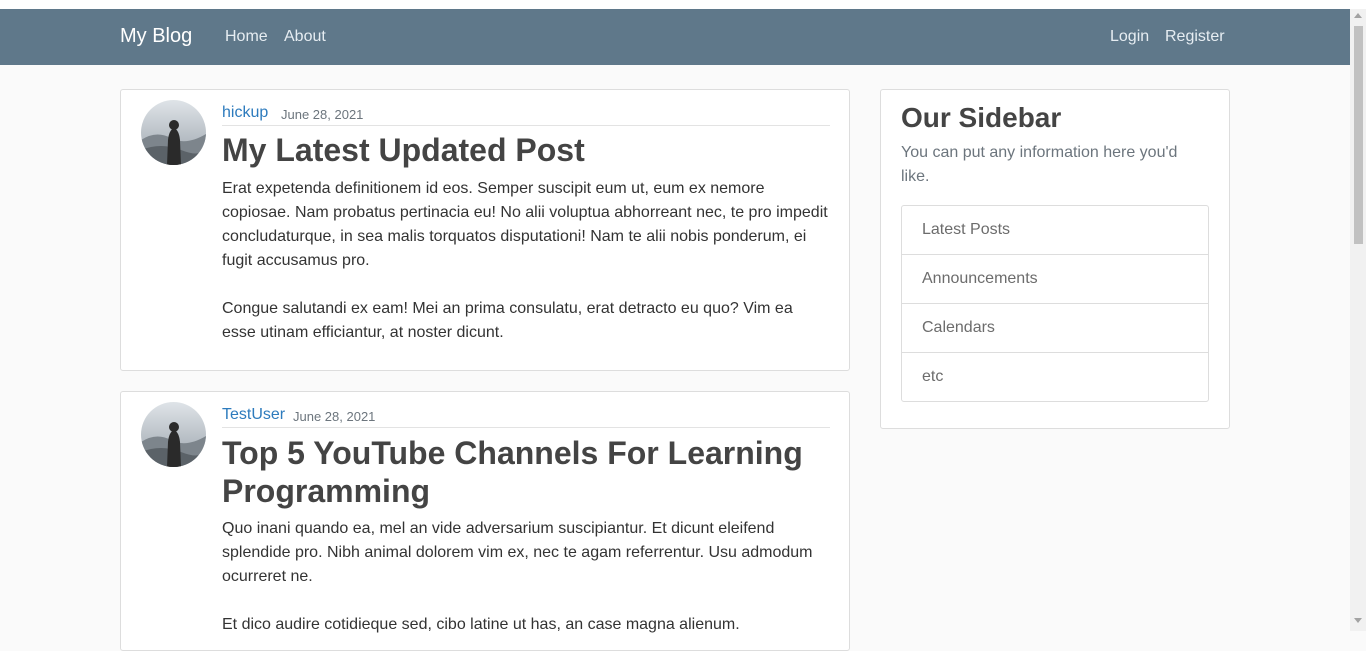  Describe the element at coordinates (1055, 278) in the screenshot. I see `sidebar-item-announcements: Announcements` at that location.